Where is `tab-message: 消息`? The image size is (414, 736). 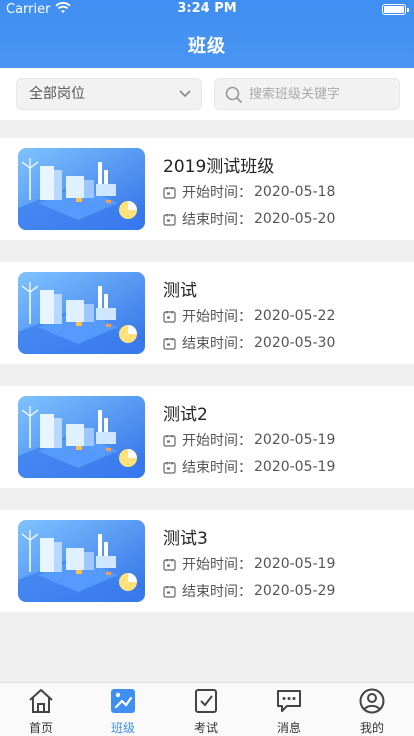 tab-message: 消息 is located at coordinates (289, 709).